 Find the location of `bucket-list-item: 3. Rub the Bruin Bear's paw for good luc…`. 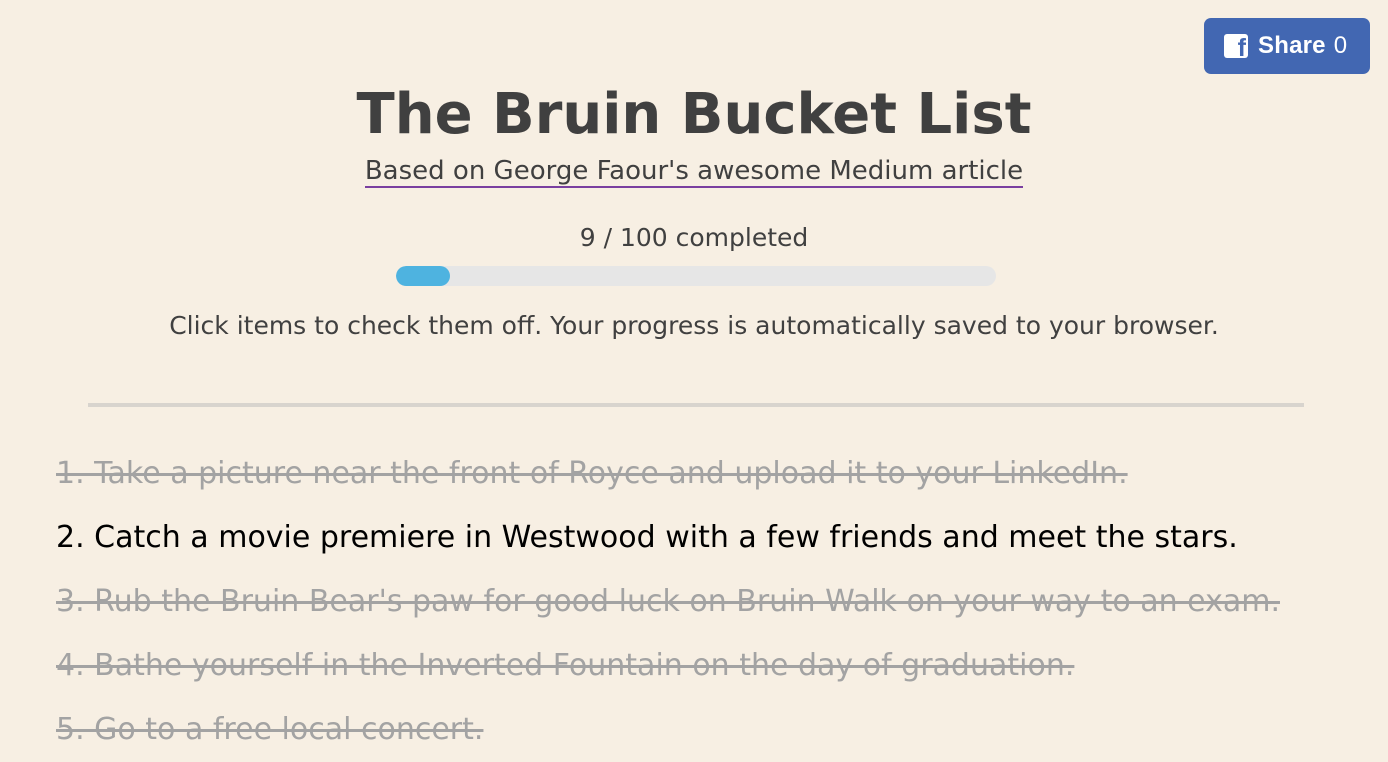

bucket-list-item: 3. Rub the Bruin Bear's paw for good luc… is located at coordinates (706, 602).